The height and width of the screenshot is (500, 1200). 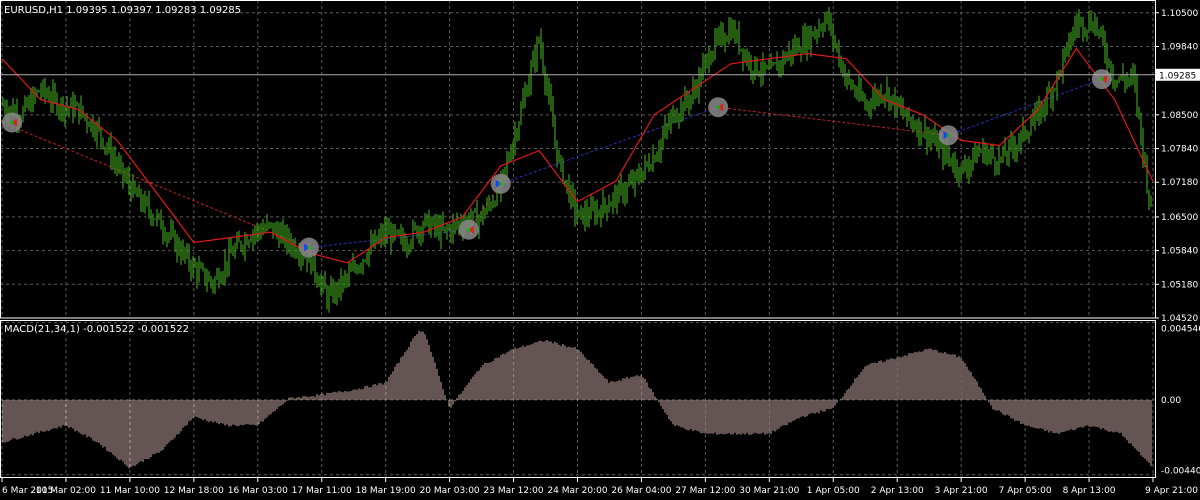 What do you see at coordinates (1179, 14) in the screenshot?
I see `y-tick-label: 1.10500` at bounding box center [1179, 14].